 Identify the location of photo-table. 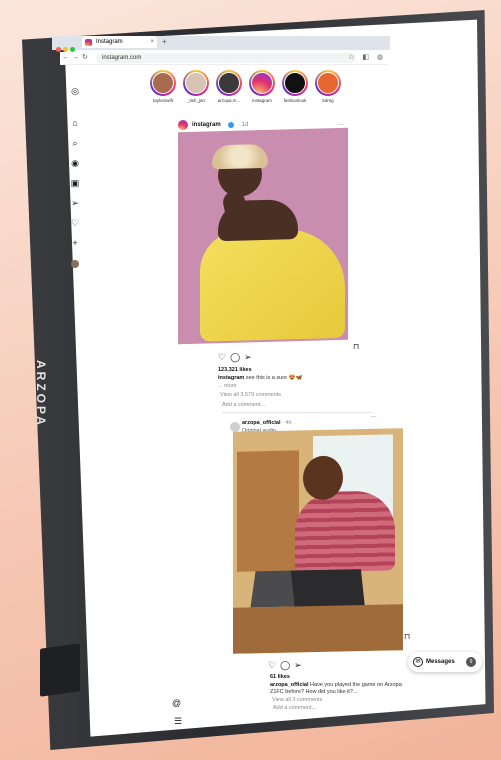
(318, 629).